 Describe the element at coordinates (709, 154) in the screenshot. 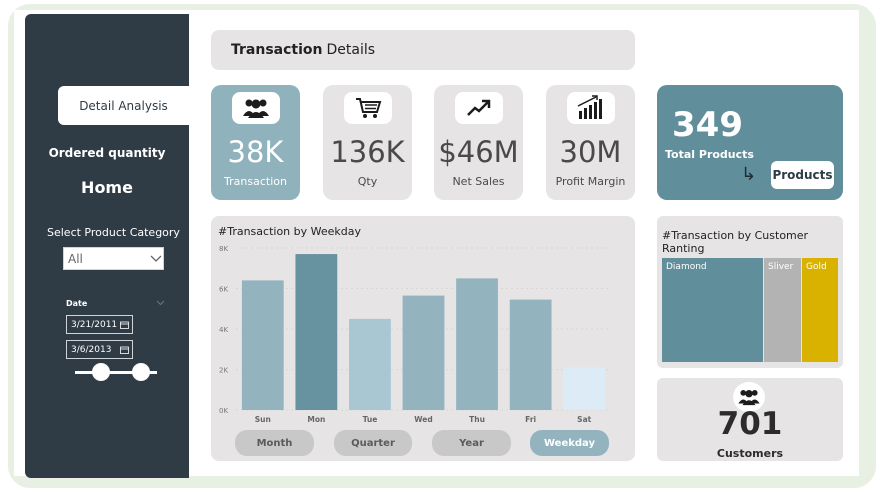

I see `total-products-label: Total Products` at that location.